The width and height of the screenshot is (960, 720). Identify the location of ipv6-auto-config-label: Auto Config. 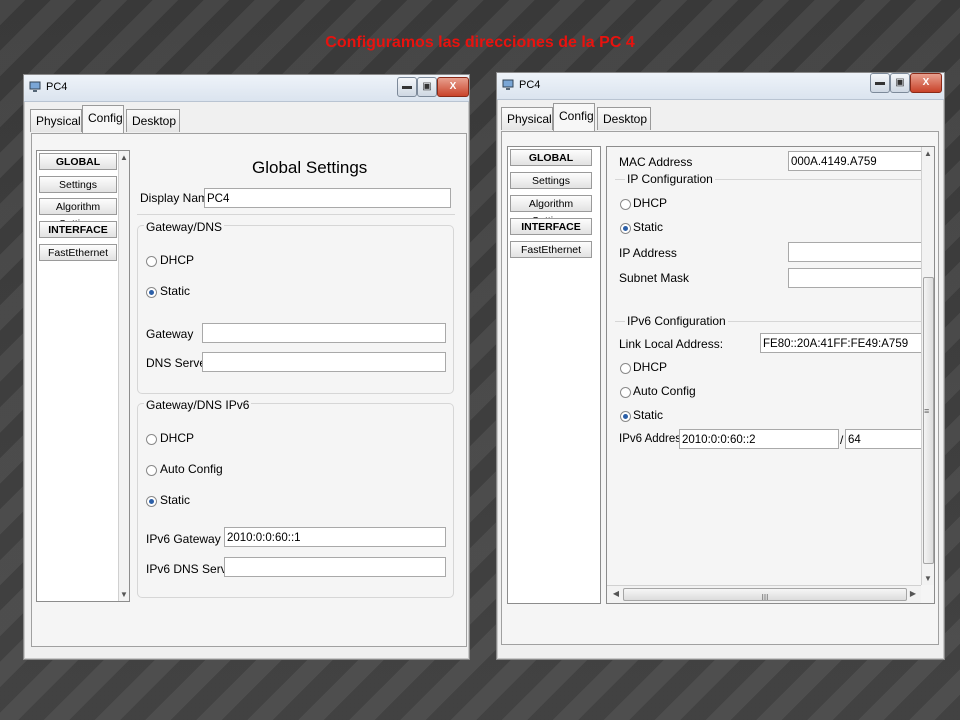
(664, 391).